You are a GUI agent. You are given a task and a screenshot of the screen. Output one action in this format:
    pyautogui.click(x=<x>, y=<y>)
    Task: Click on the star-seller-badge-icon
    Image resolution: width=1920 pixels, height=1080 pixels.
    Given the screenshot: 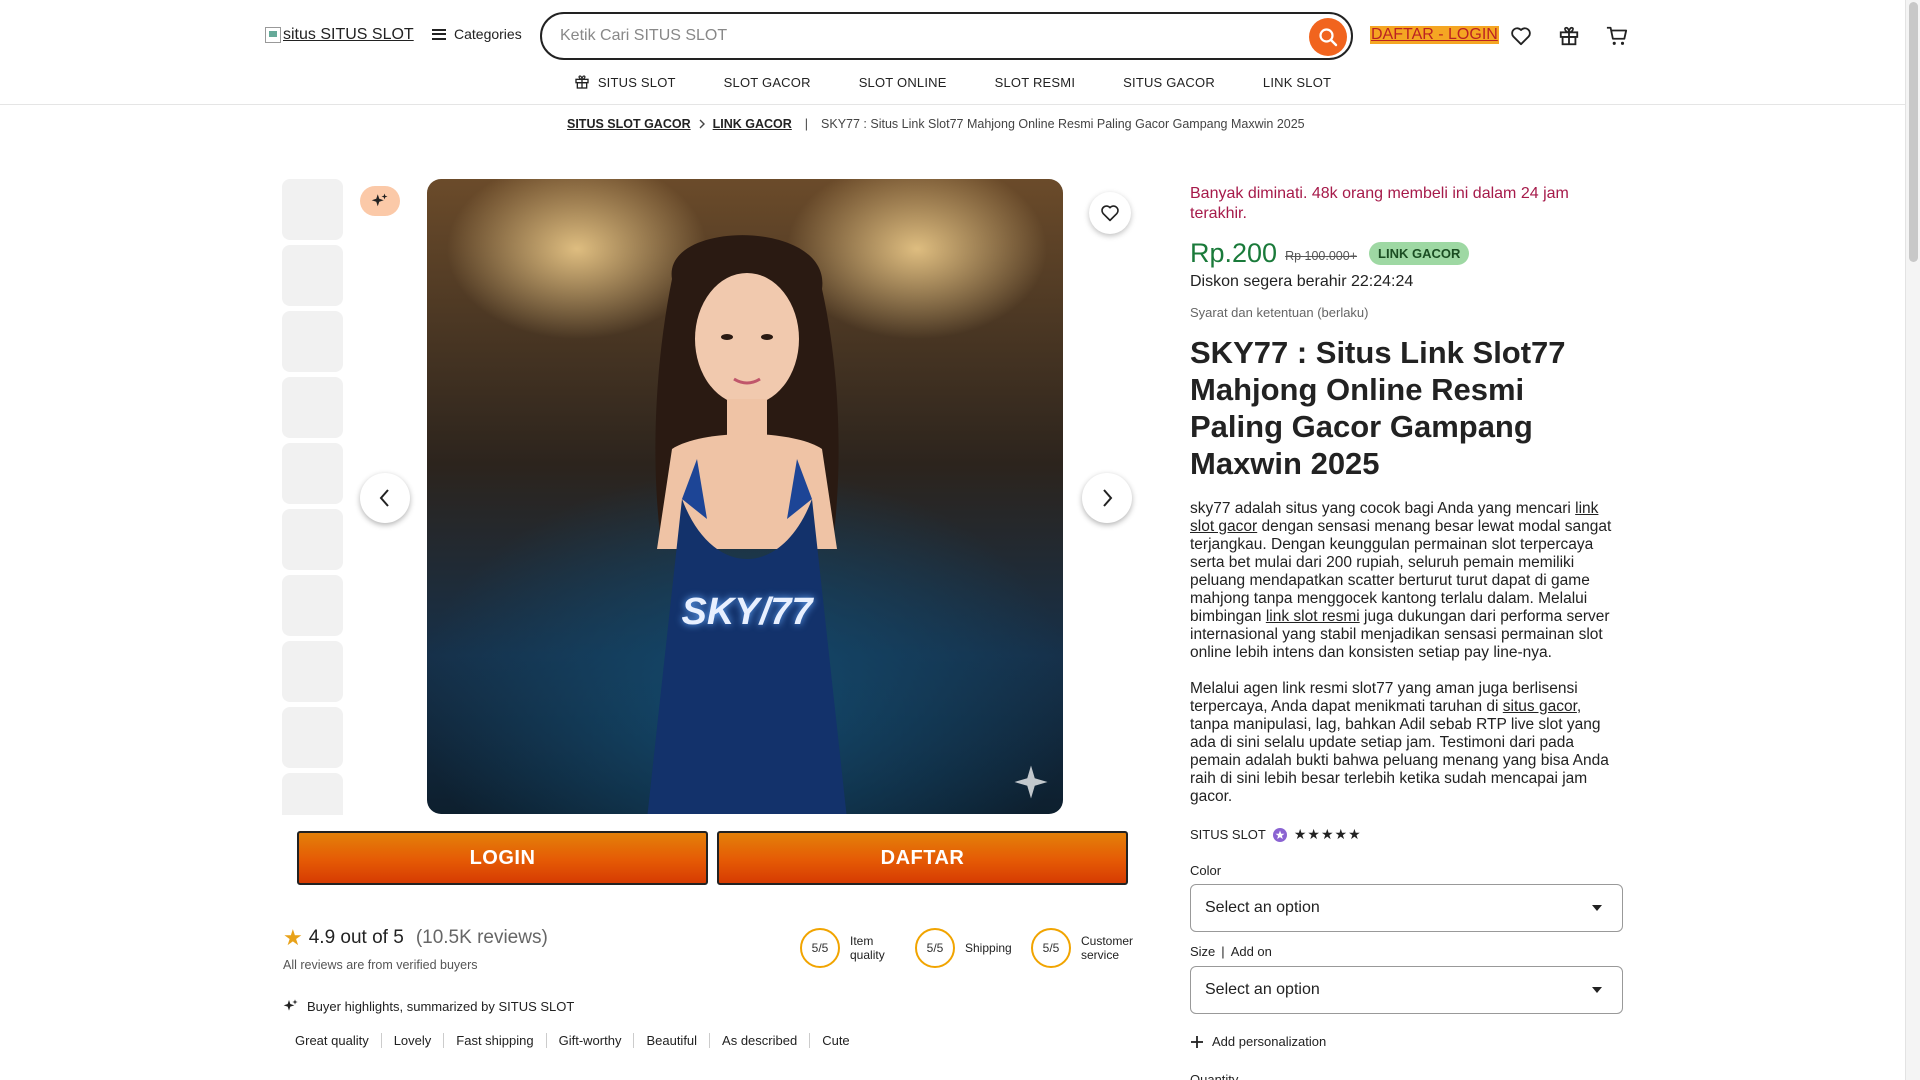 What is the action you would take?
    pyautogui.click(x=1279, y=834)
    